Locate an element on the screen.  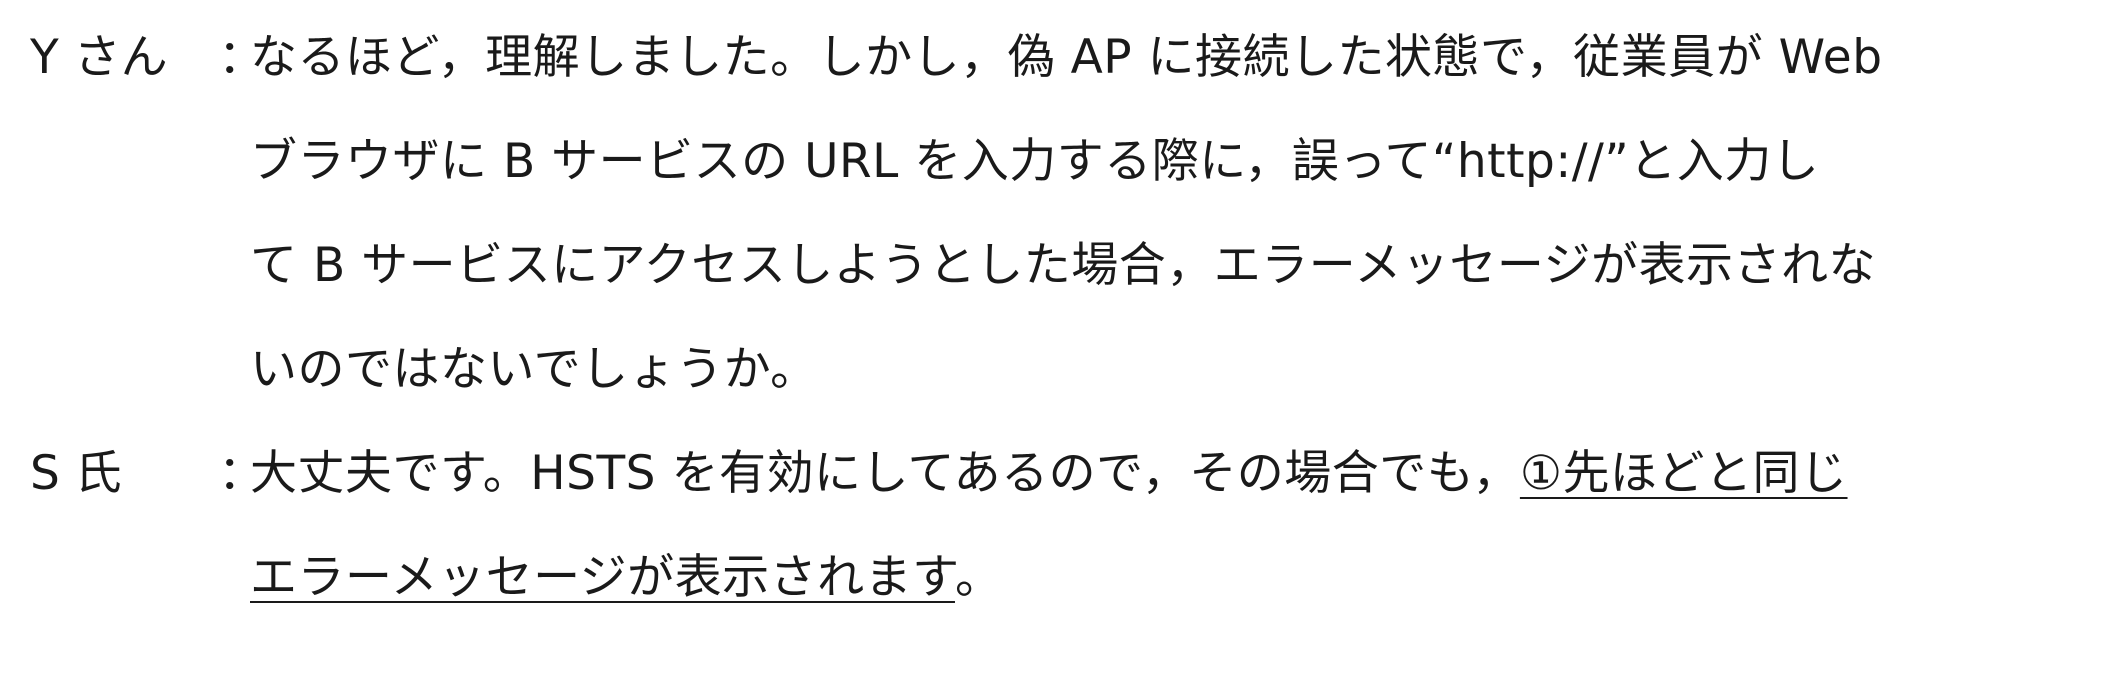
y-line-1: なるほど，理解しました。しかし，偽 AP に接続した状態で，従業員が Web is located at coordinates (1066, 57).